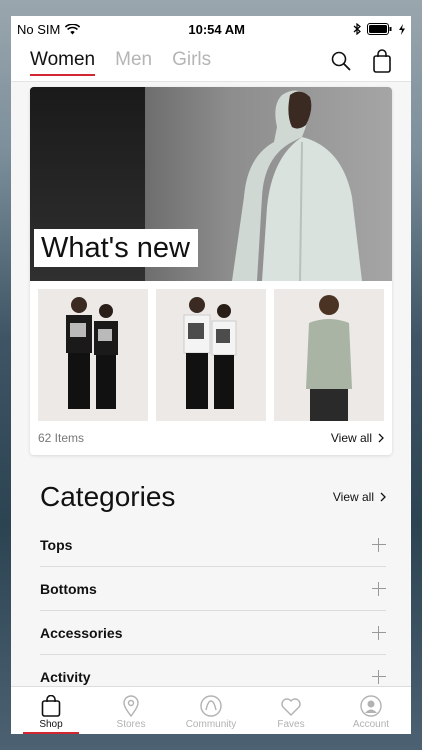  What do you see at coordinates (73, 28) in the screenshot?
I see `wifi-icon` at bounding box center [73, 28].